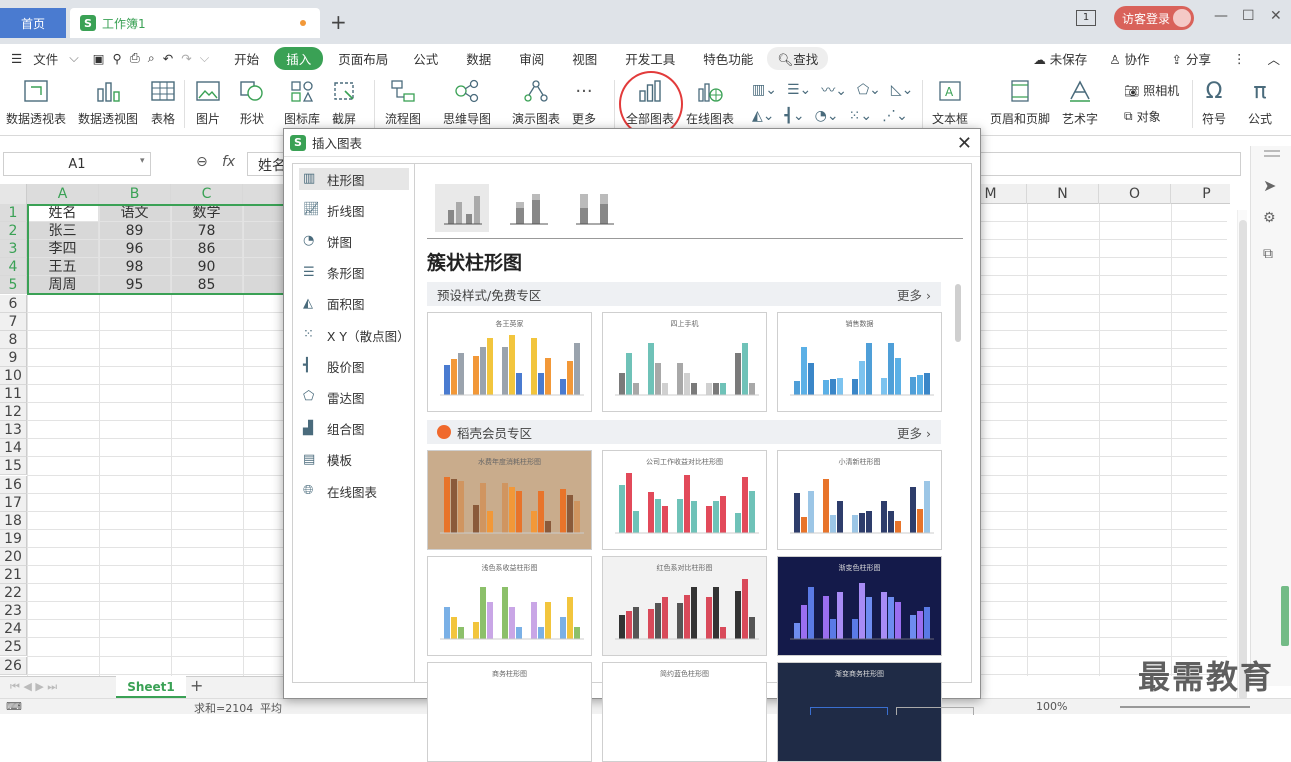 This screenshot has width=1291, height=762. What do you see at coordinates (13, 575) in the screenshot?
I see `row-header-21: 21` at bounding box center [13, 575].